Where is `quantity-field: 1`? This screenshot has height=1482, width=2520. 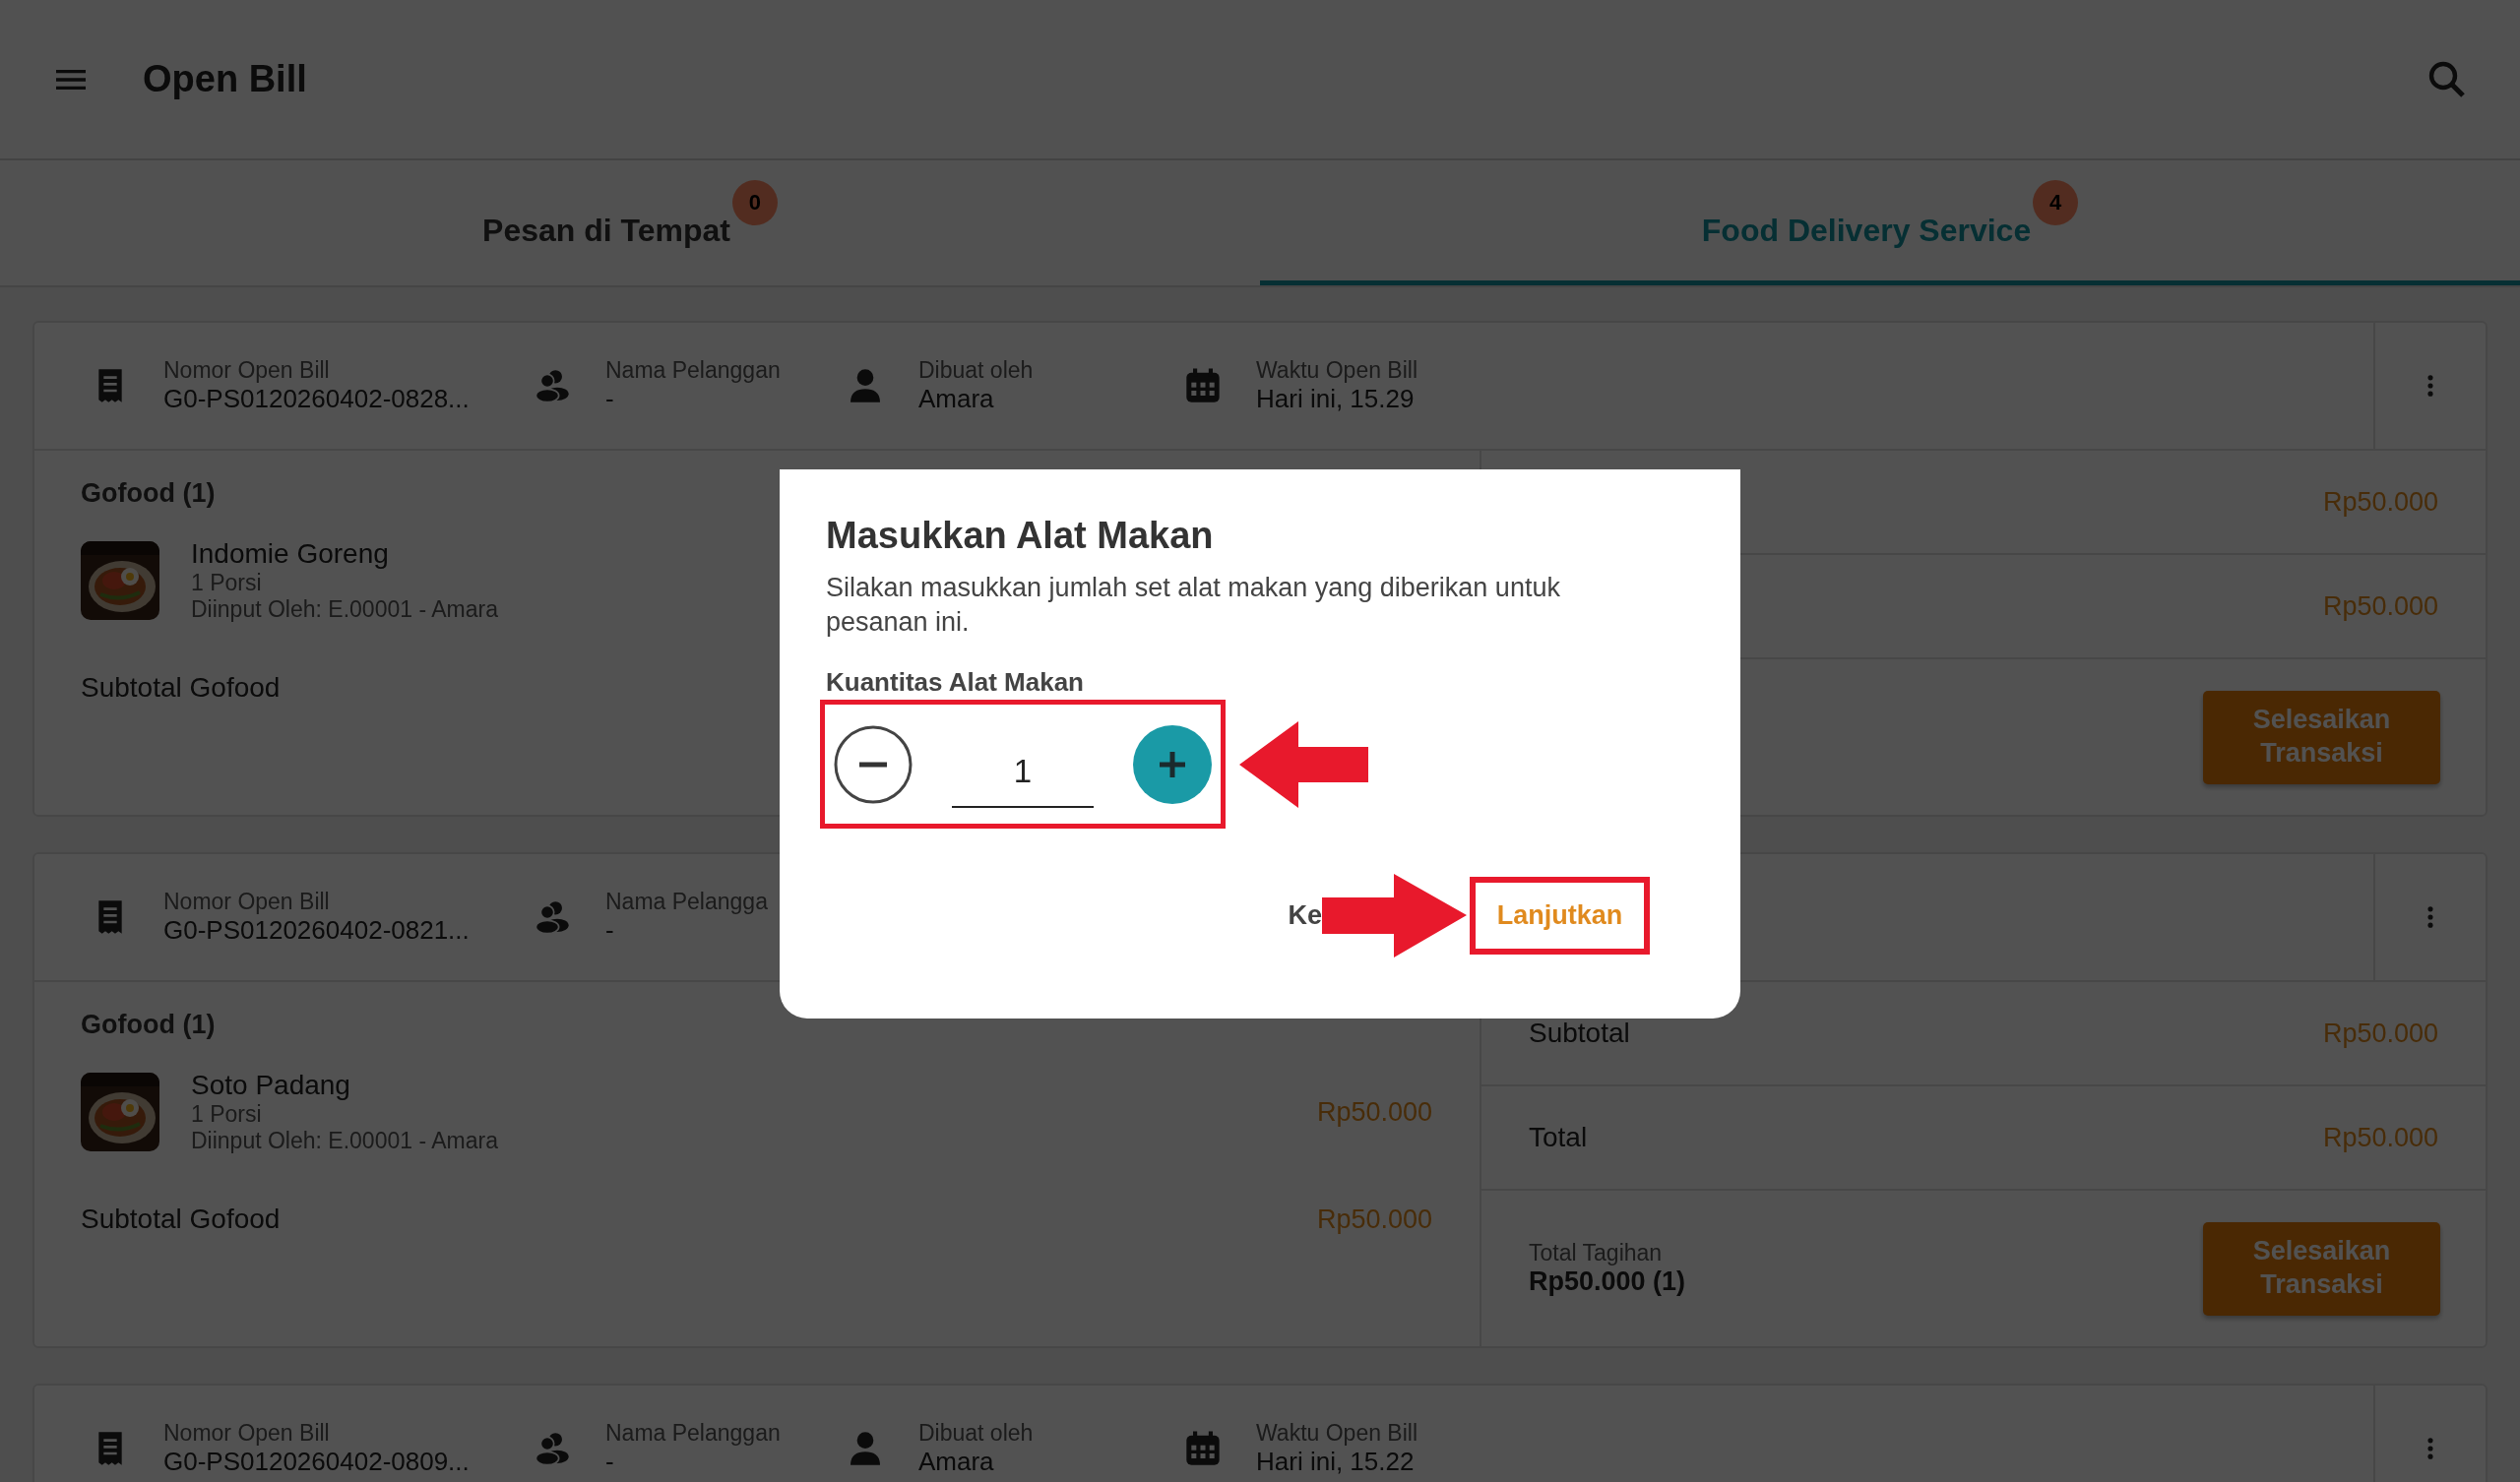 quantity-field: 1 is located at coordinates (1023, 772).